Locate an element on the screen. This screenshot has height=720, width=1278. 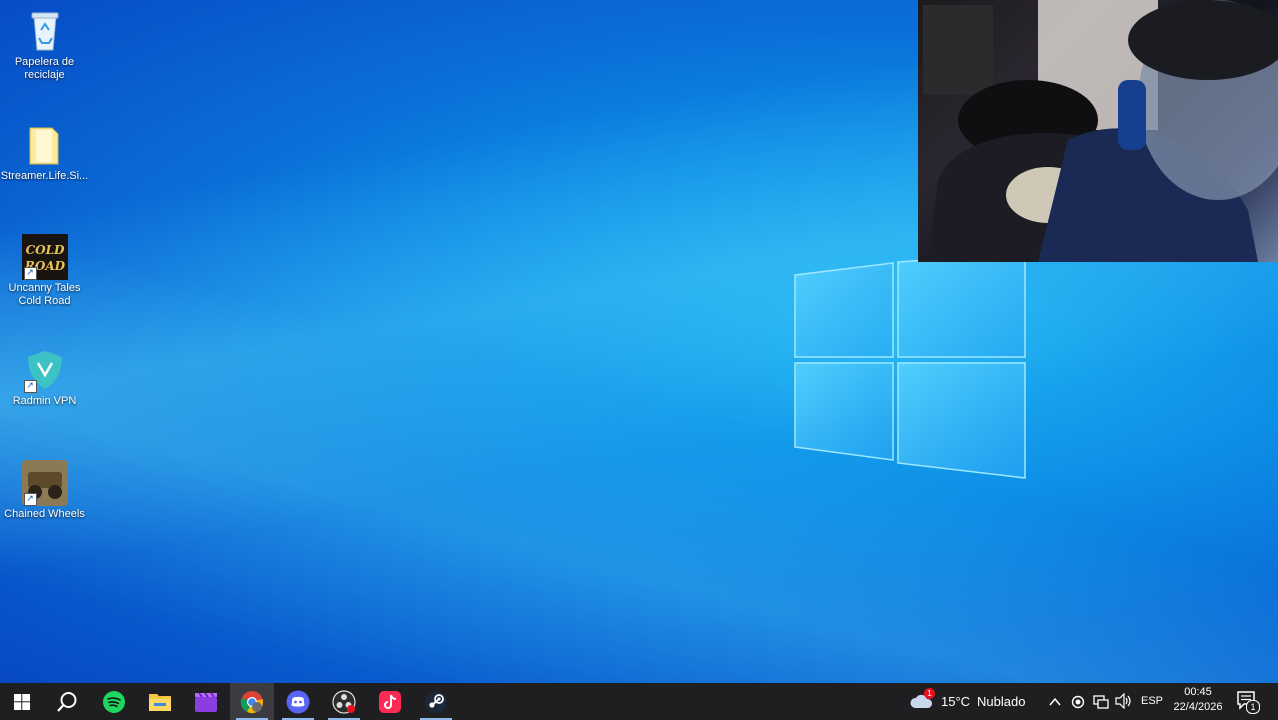
taskbar-obs is located at coordinates (344, 701).